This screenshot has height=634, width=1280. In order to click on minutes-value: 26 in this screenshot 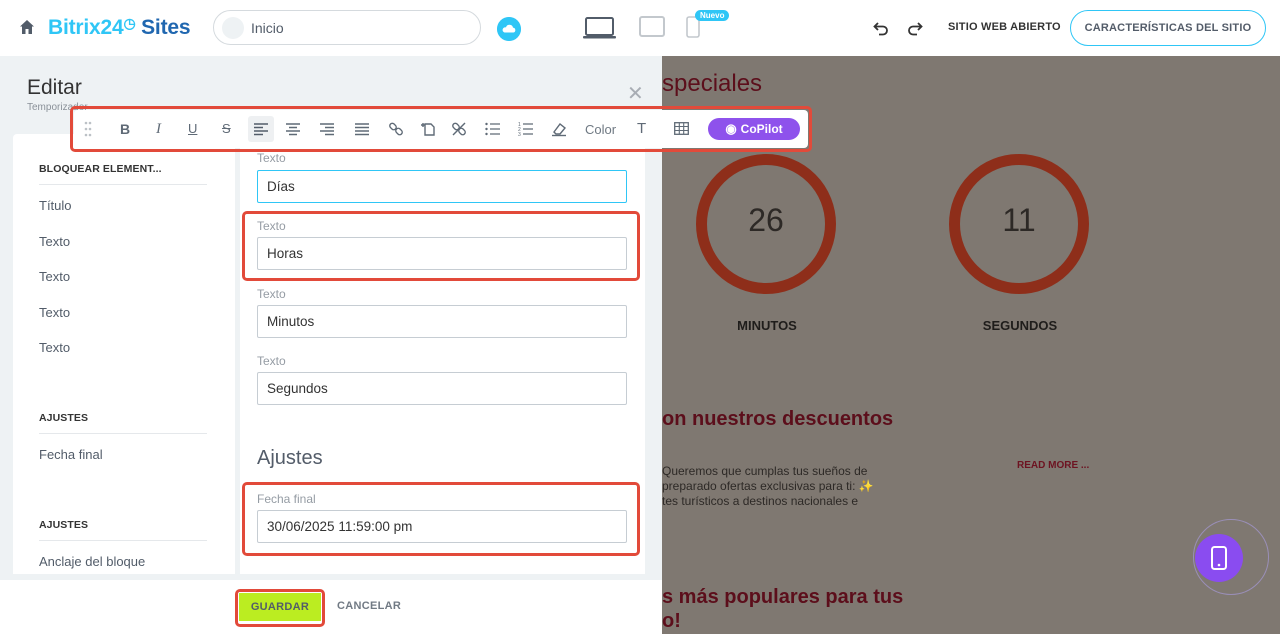, I will do `click(766, 220)`.